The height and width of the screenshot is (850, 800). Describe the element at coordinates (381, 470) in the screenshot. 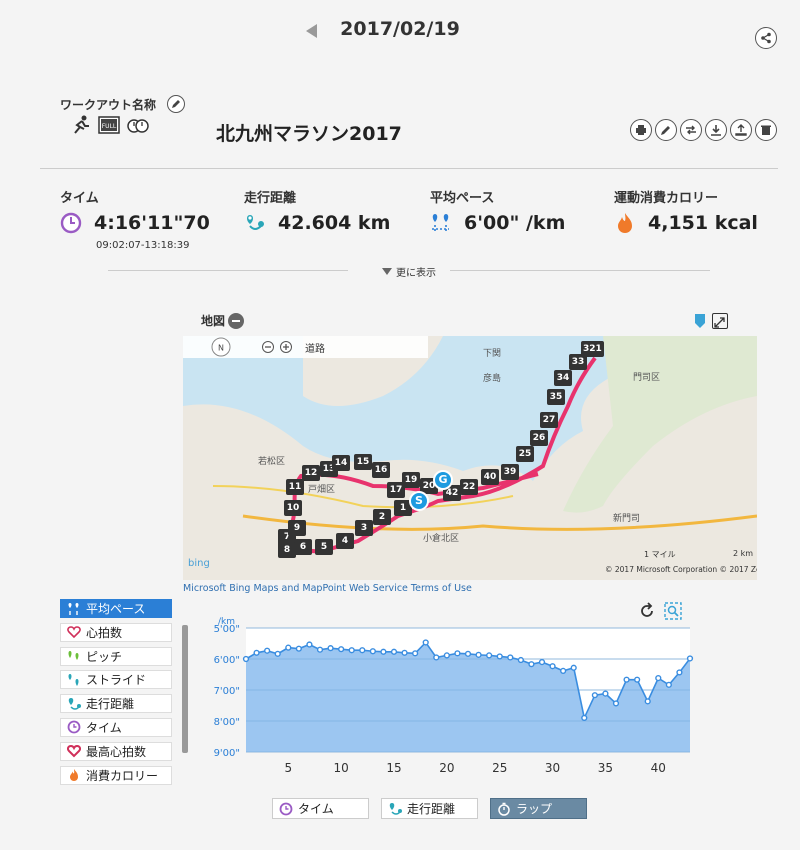

I see `map-marker: 16` at that location.